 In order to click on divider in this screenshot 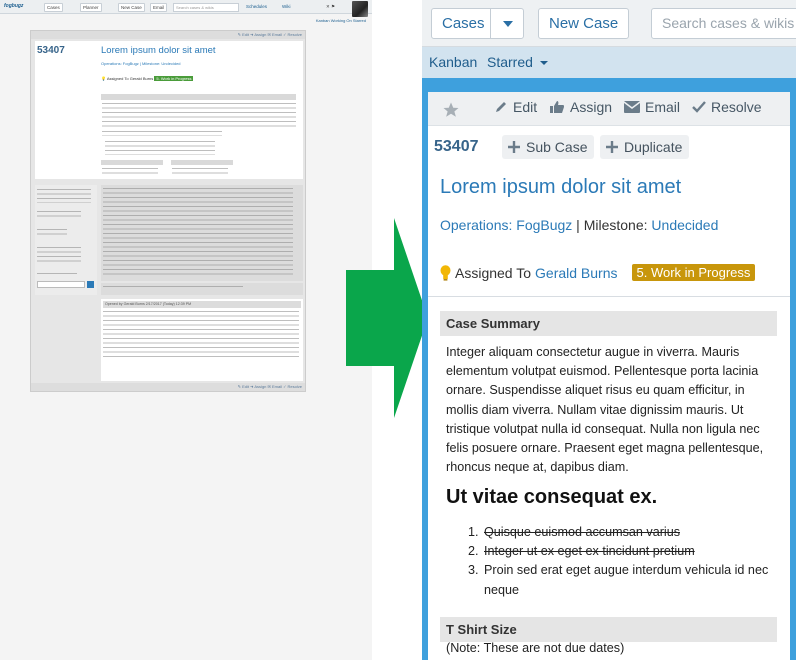, I will do `click(609, 296)`.